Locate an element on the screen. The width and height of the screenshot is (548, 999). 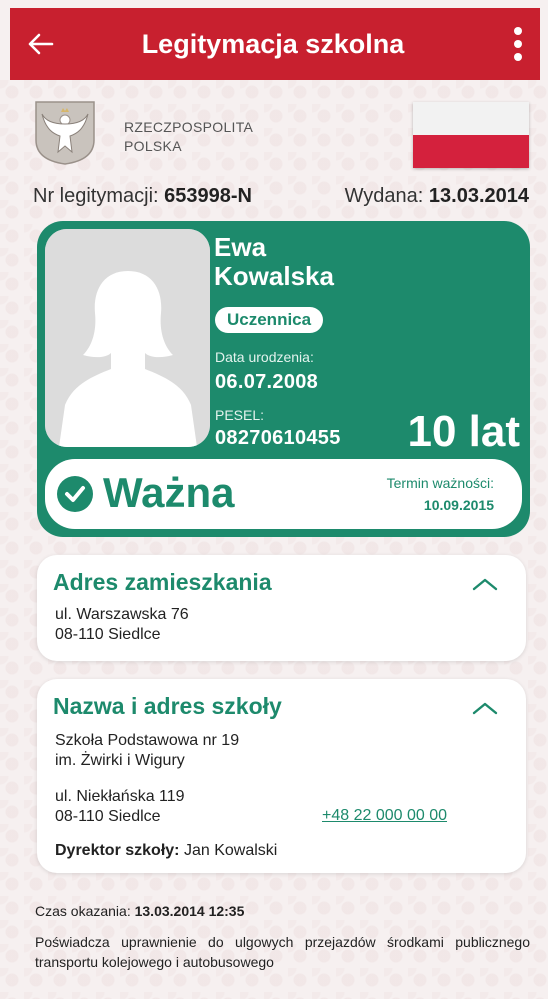
more-vertical-icon is located at coordinates (518, 31).